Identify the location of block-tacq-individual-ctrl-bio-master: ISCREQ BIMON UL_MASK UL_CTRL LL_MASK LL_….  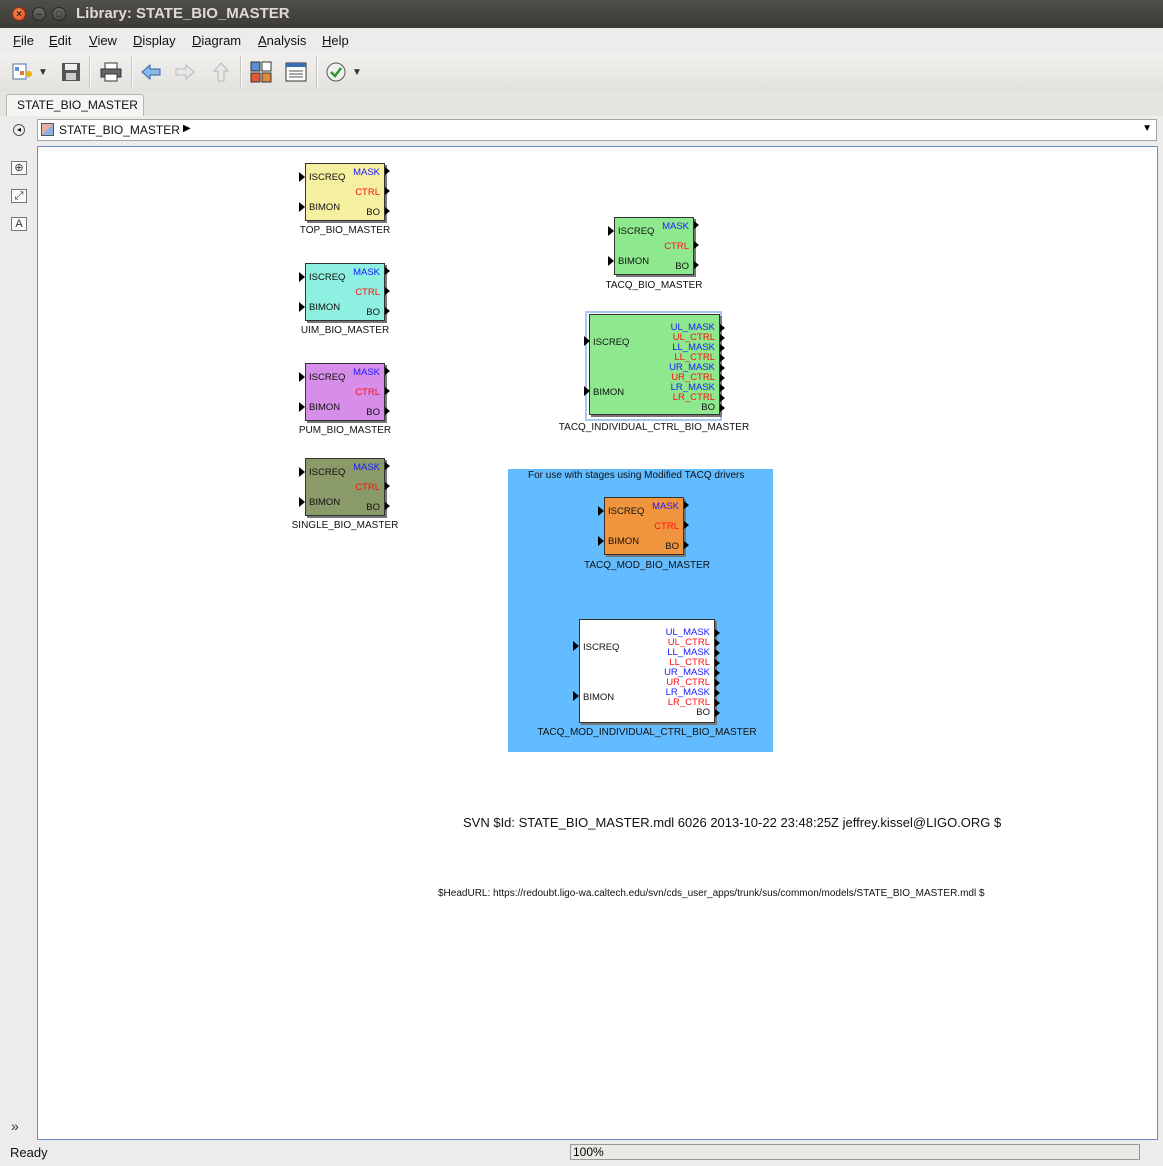
(654, 364).